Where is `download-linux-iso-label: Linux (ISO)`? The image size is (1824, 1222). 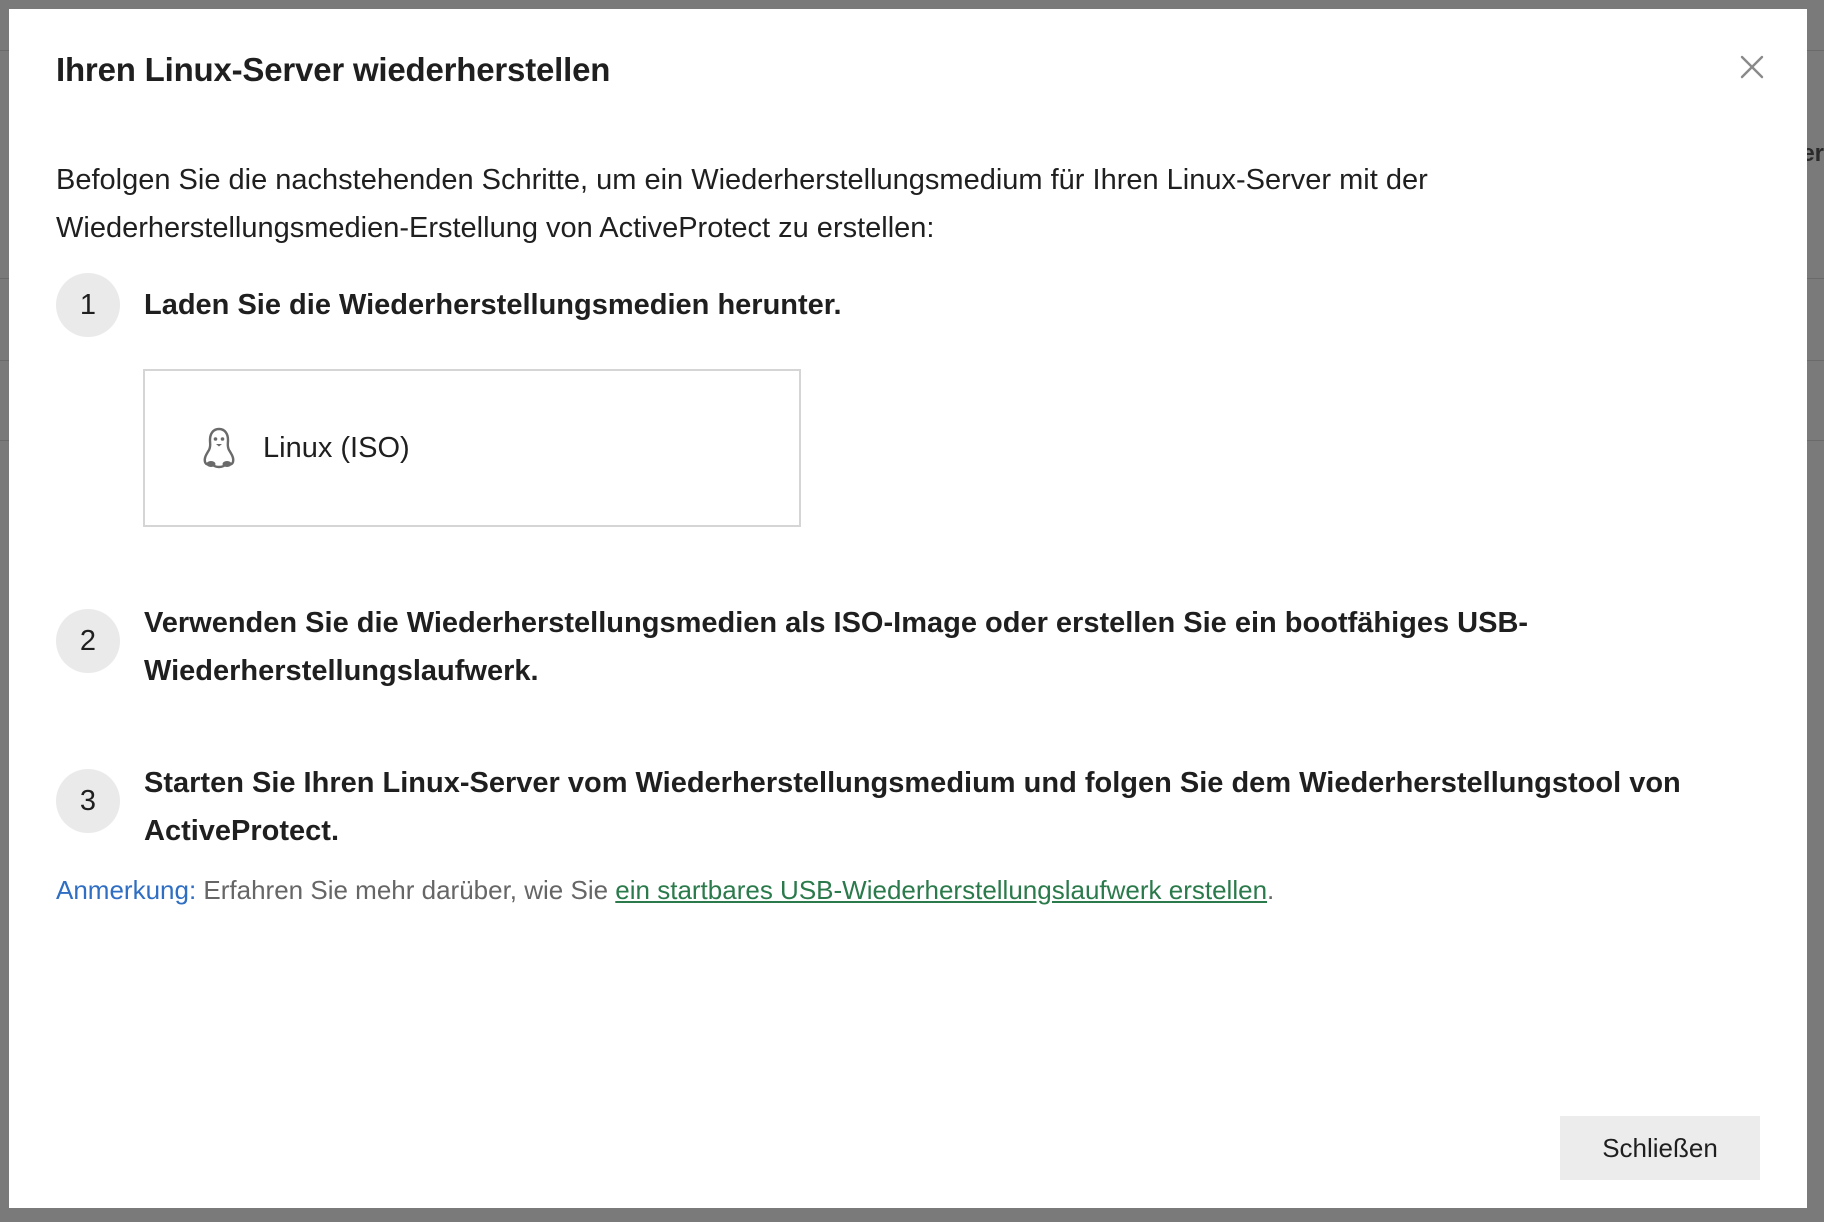
download-linux-iso-label: Linux (ISO) is located at coordinates (336, 447).